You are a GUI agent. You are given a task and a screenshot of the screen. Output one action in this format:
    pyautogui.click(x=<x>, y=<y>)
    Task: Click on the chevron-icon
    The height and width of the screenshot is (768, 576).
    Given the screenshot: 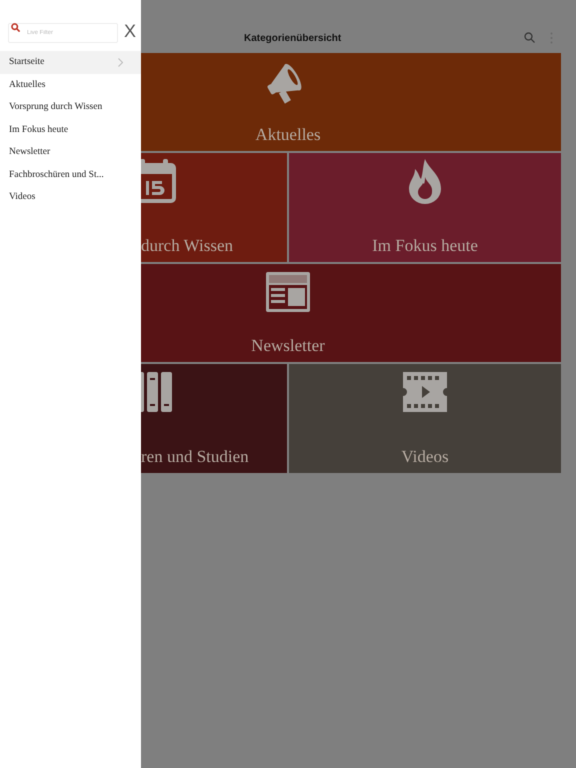 What is the action you would take?
    pyautogui.click(x=120, y=62)
    